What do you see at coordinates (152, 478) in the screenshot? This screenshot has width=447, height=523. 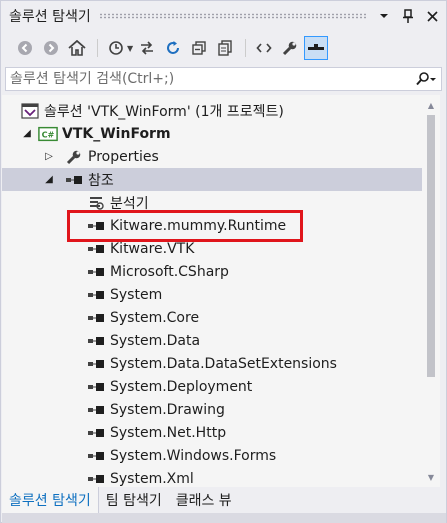 I see `reference-label: System.Xml` at bounding box center [152, 478].